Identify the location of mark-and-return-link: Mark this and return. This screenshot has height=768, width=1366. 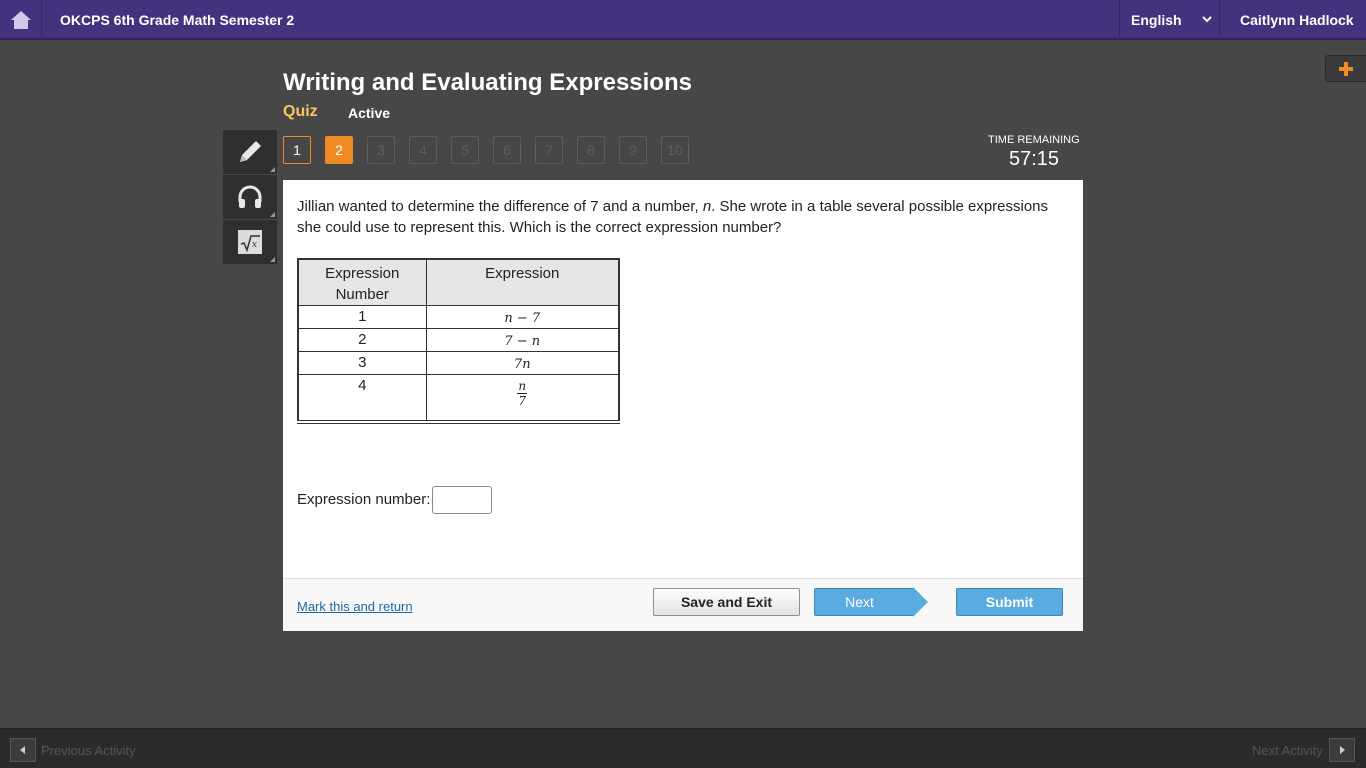
(355, 606).